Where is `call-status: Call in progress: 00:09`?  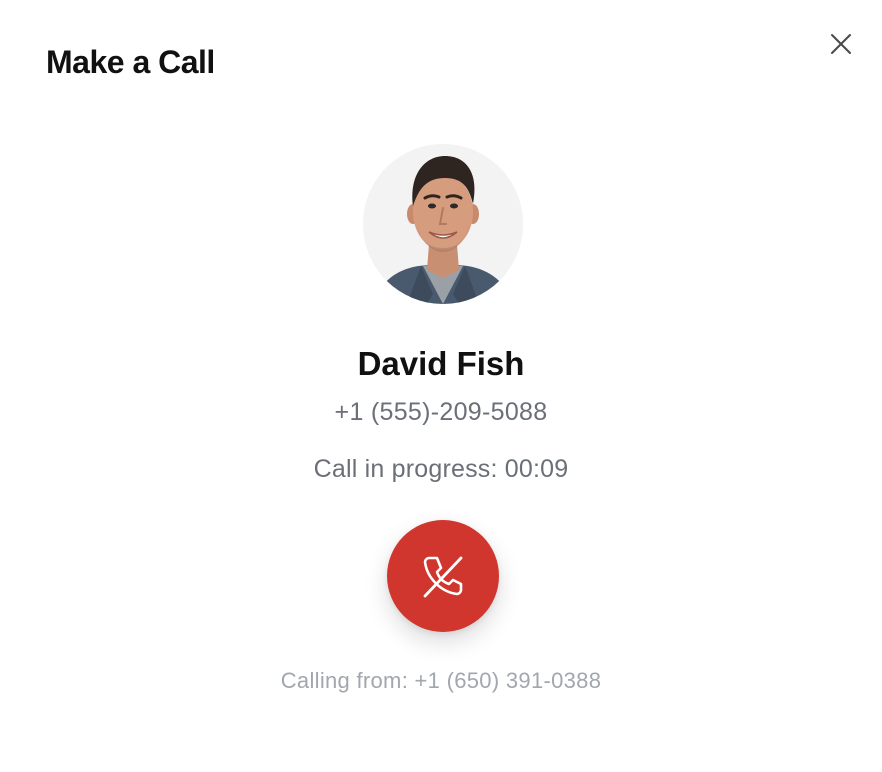
call-status: Call in progress: 00:09 is located at coordinates (441, 469).